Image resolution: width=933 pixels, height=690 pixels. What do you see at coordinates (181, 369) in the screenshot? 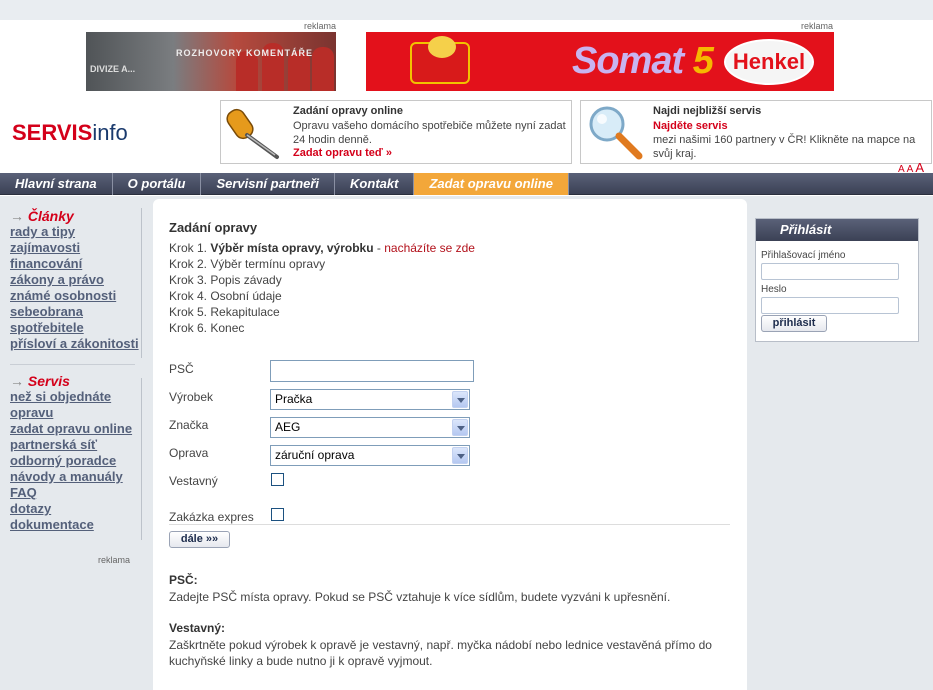
I see `psc-label: PSČ` at bounding box center [181, 369].